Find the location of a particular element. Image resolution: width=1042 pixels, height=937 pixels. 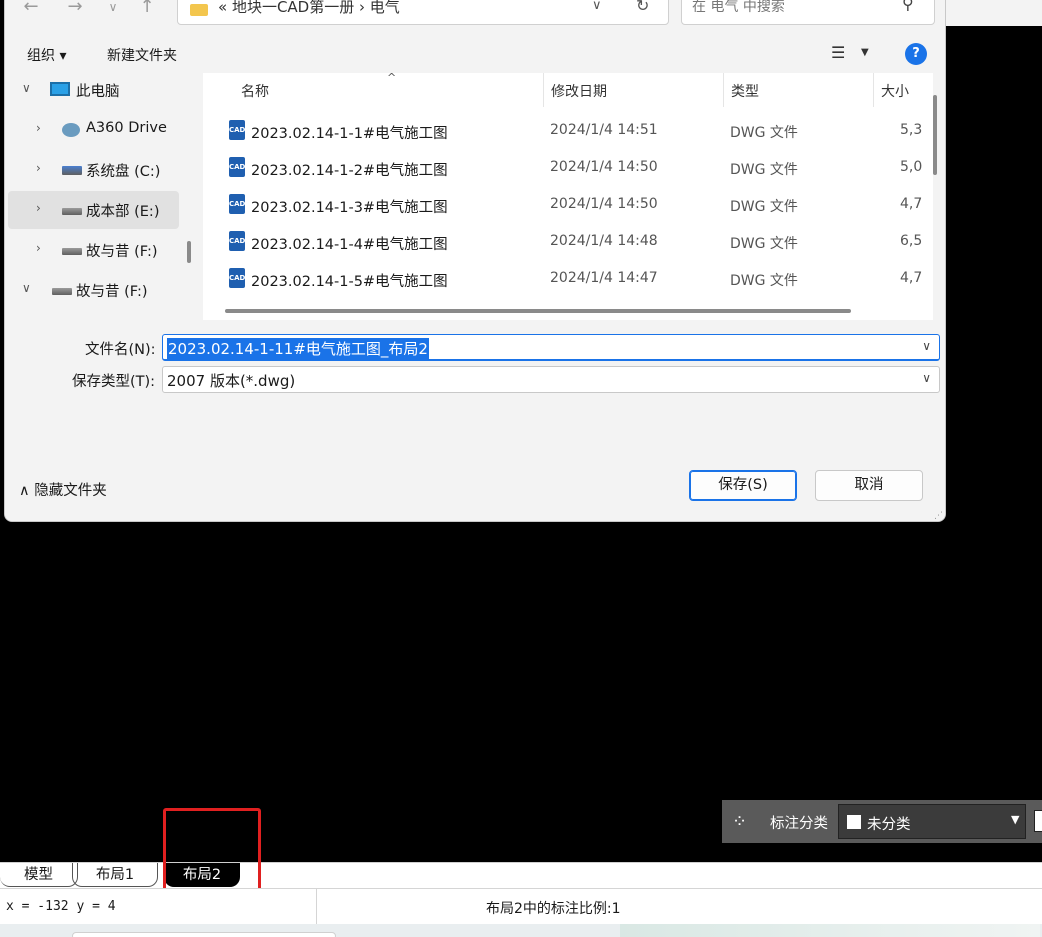

annotation-category-value: 未分类 is located at coordinates (889, 825).